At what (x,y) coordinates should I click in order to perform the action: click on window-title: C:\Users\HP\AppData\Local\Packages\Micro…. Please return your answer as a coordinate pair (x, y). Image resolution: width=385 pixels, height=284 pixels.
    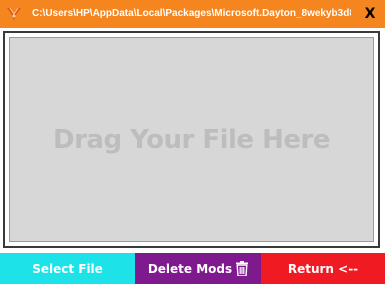
    Looking at the image, I should click on (191, 13).